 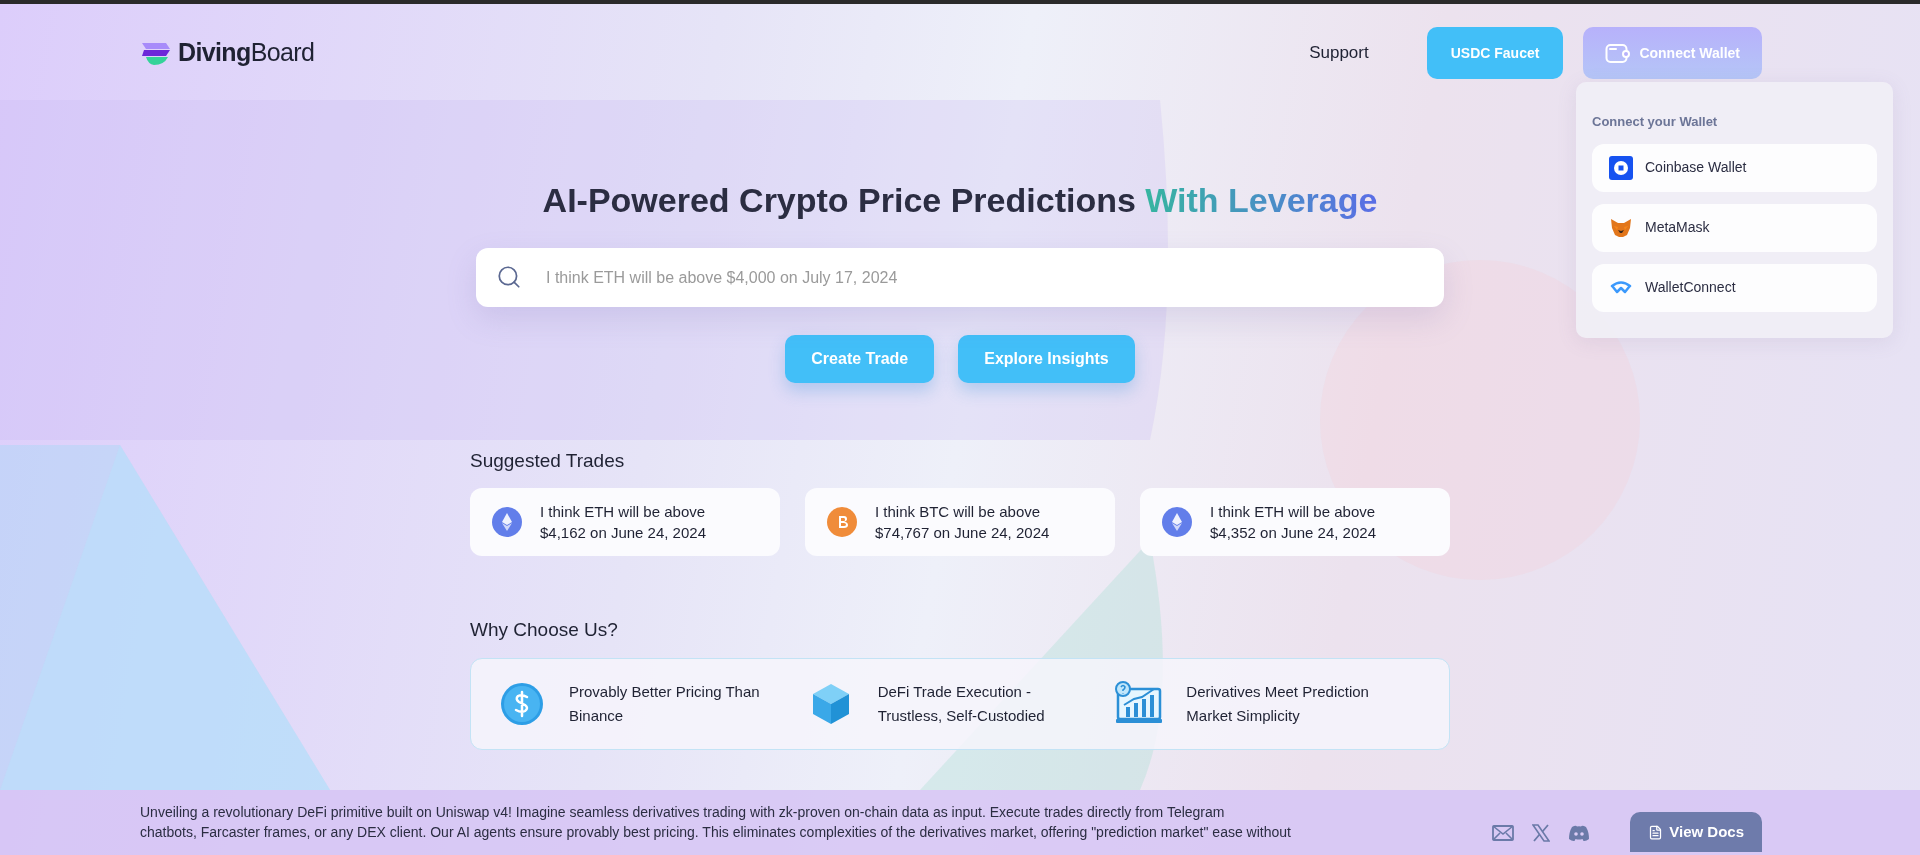 What do you see at coordinates (1621, 287) in the screenshot?
I see `wave-icon` at bounding box center [1621, 287].